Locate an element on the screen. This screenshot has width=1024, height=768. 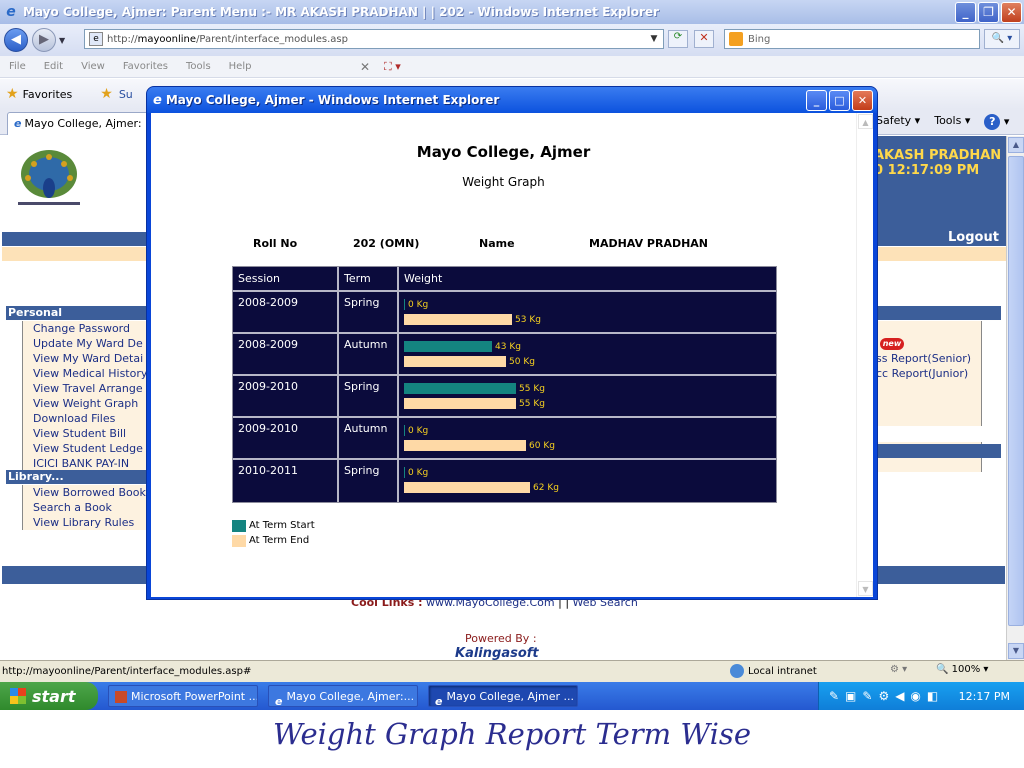
minimize-button: _ is located at coordinates (965, 12).